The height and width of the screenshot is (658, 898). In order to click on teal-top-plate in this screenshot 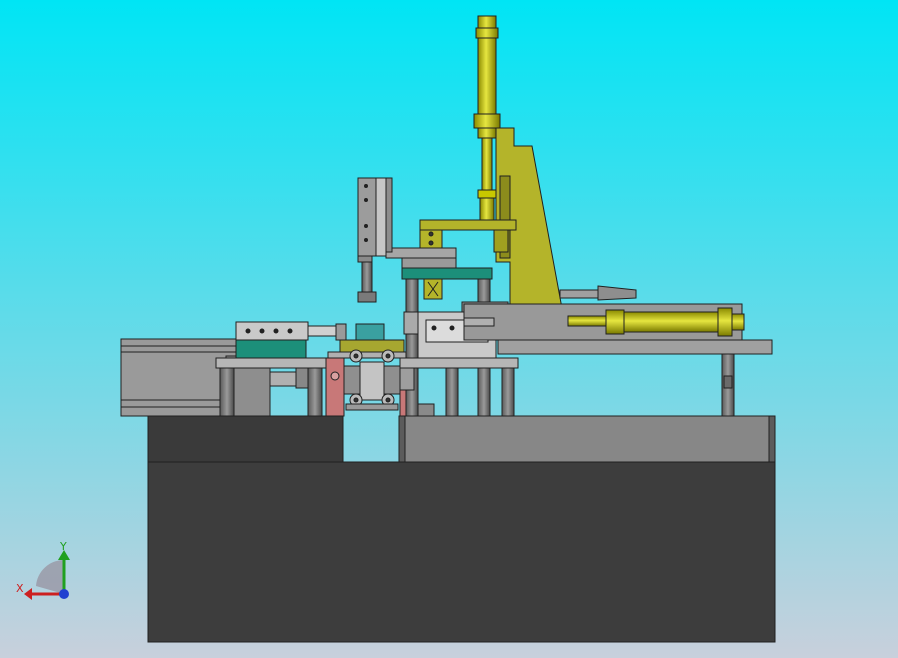, I will do `click(447, 273)`.